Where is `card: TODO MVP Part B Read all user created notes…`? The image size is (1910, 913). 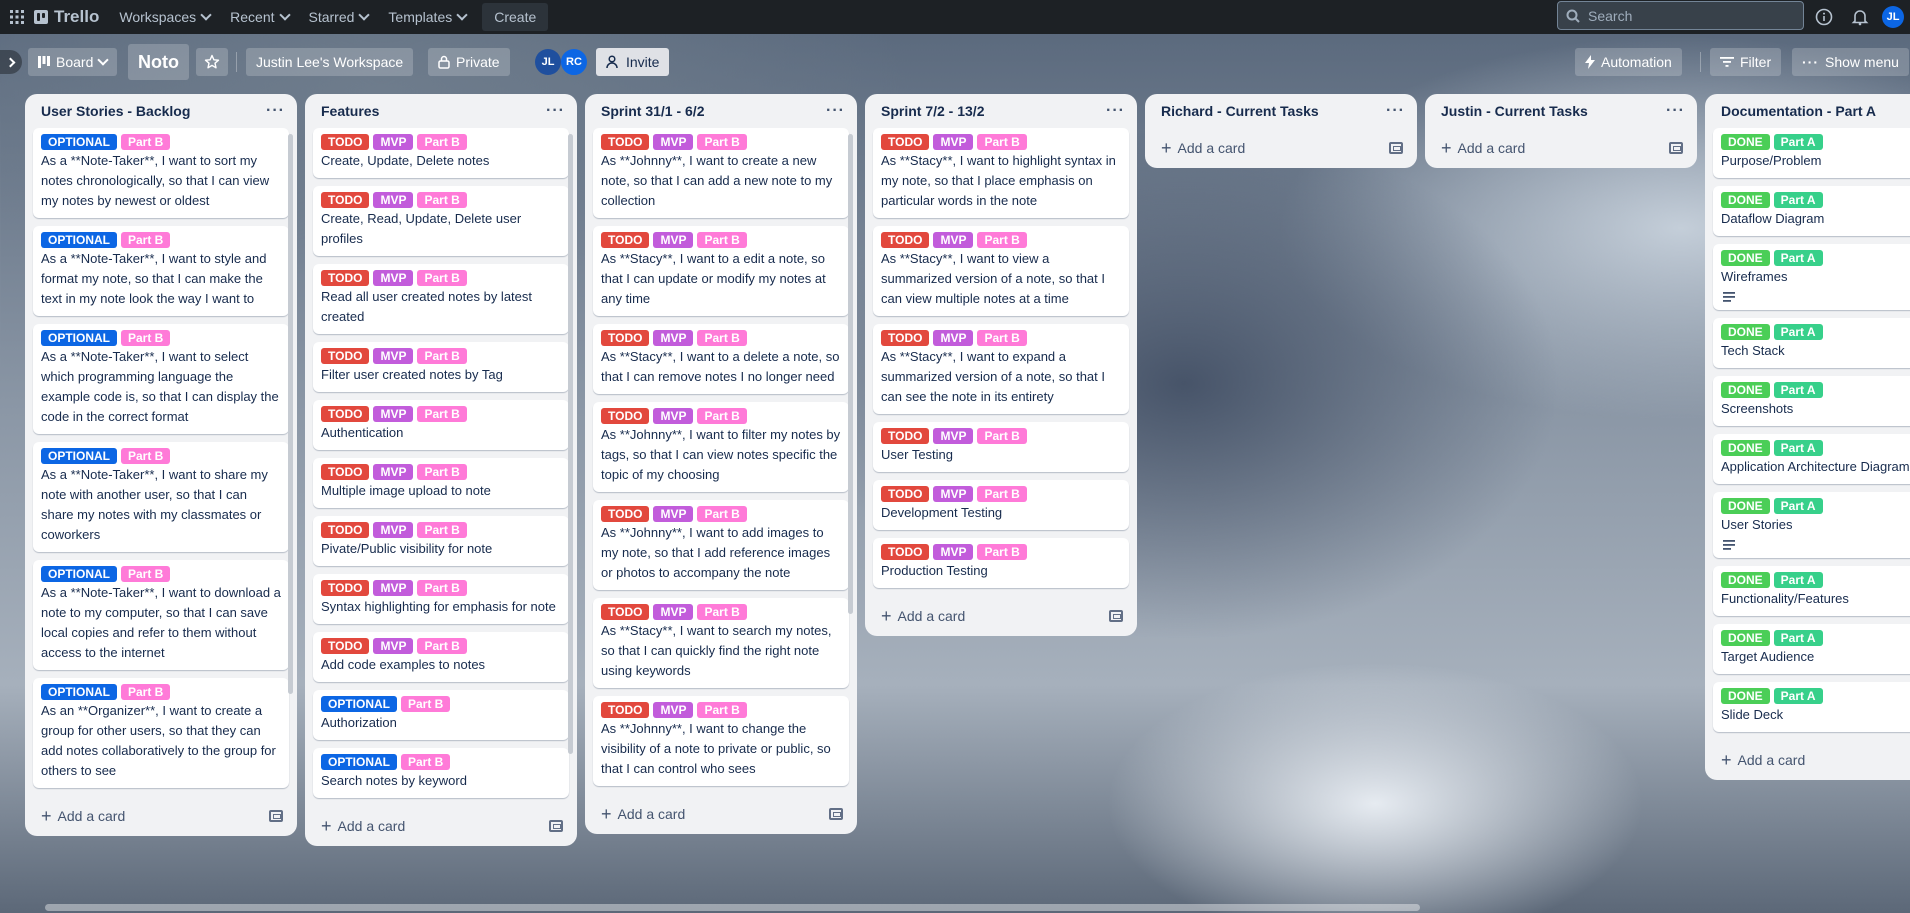 card: TODO MVP Part B Read all user created notes… is located at coordinates (441, 299).